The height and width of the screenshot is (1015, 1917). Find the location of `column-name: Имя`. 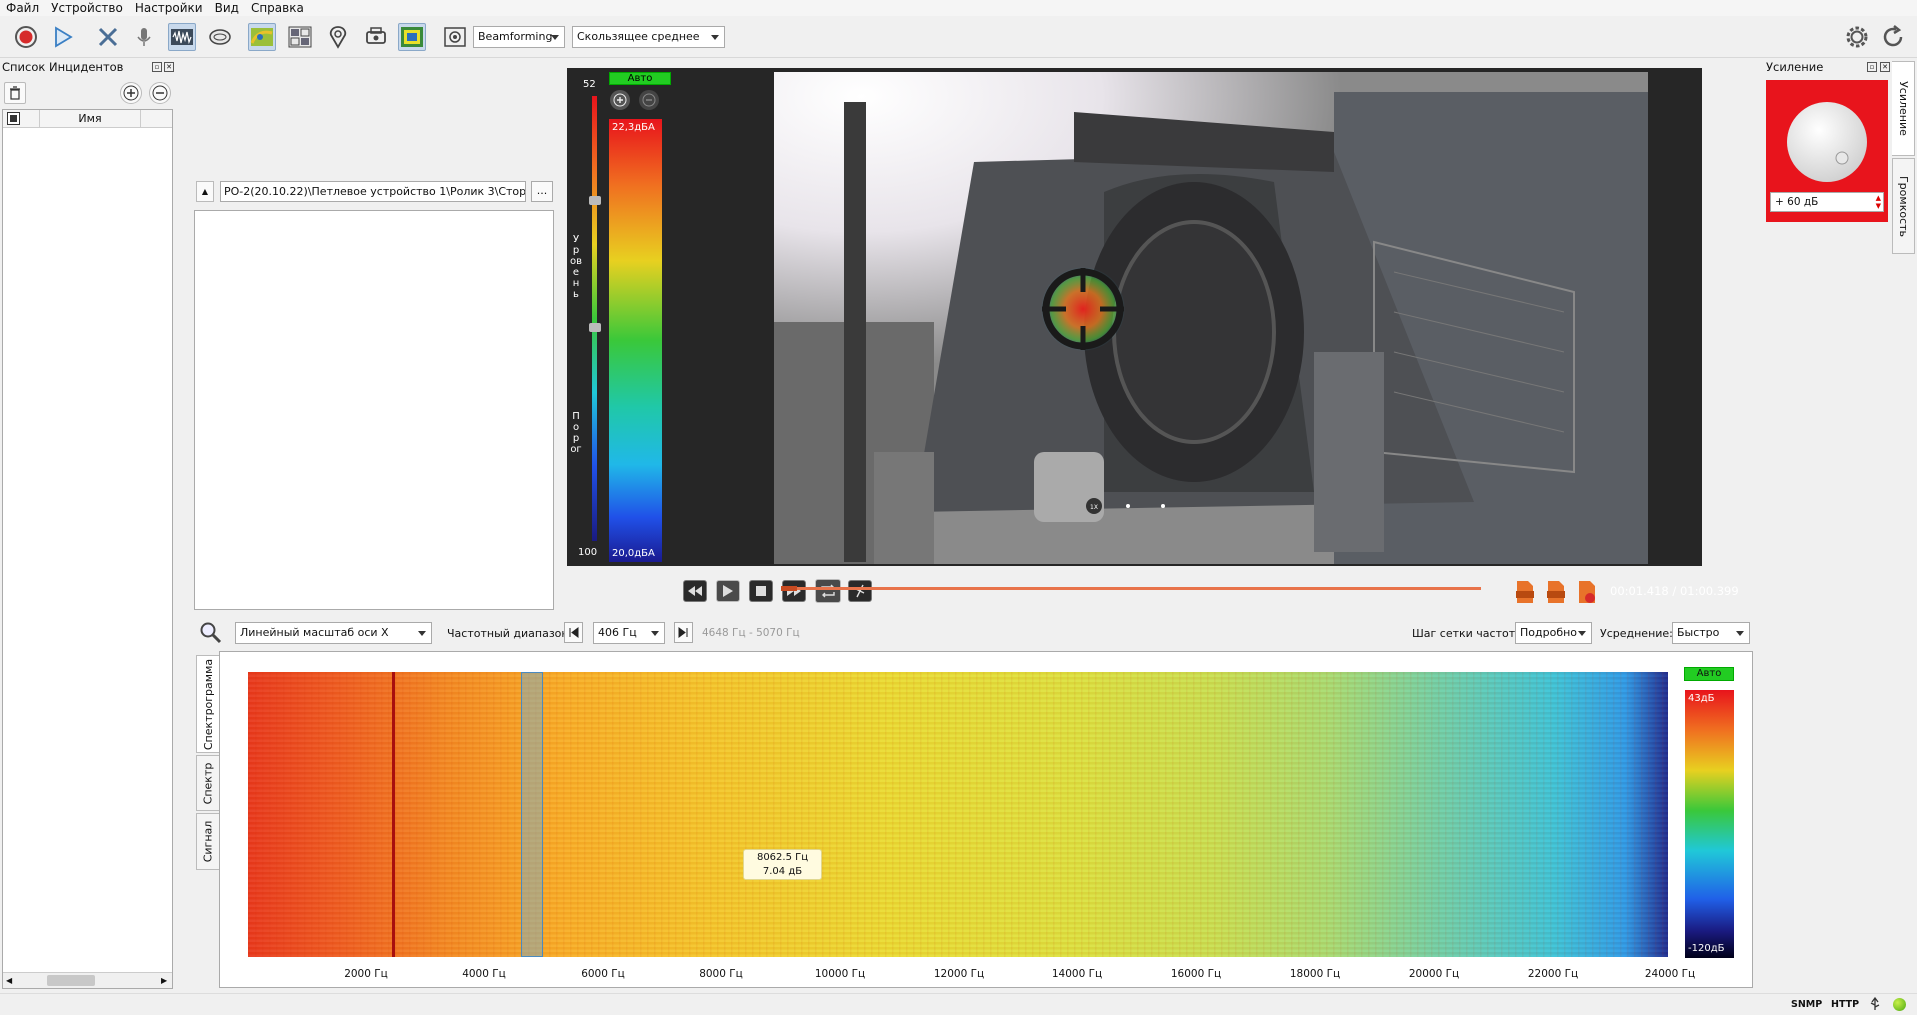

column-name: Имя is located at coordinates (90, 118).